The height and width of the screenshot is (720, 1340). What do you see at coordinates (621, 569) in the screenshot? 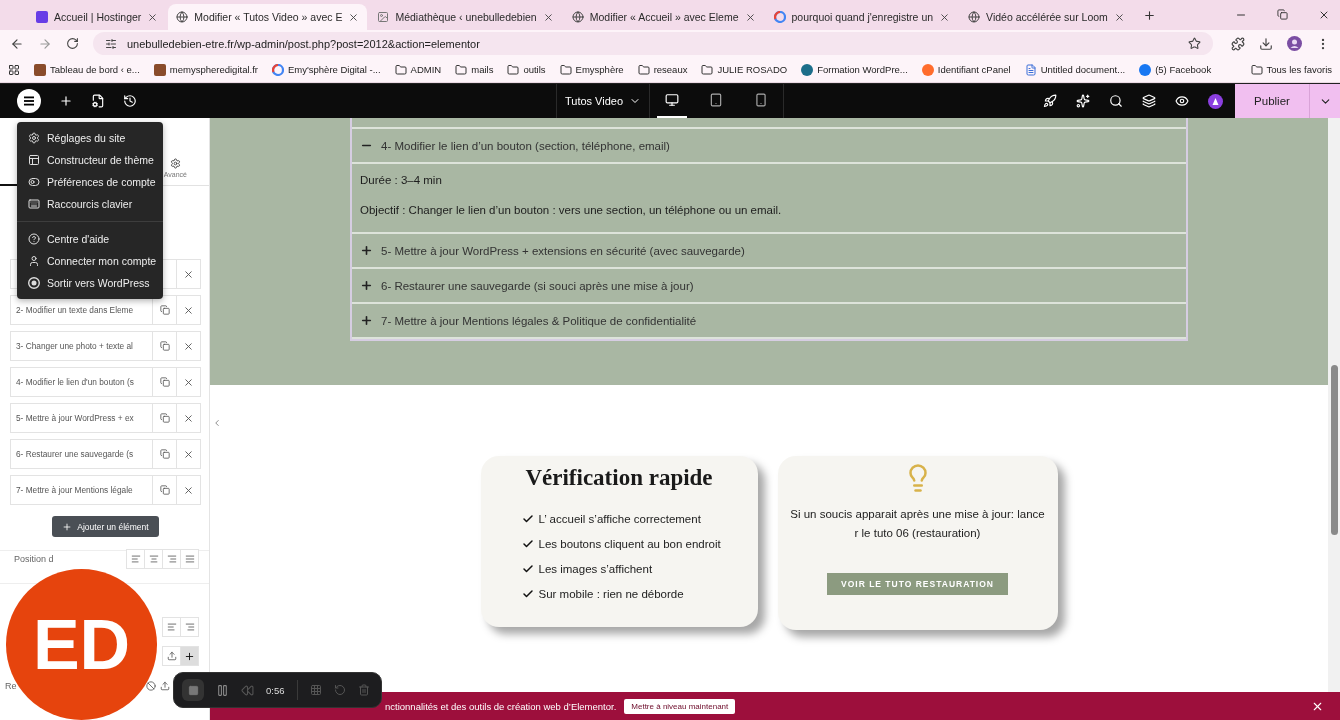
I see `checklist-item: Les images s’affichent` at bounding box center [621, 569].